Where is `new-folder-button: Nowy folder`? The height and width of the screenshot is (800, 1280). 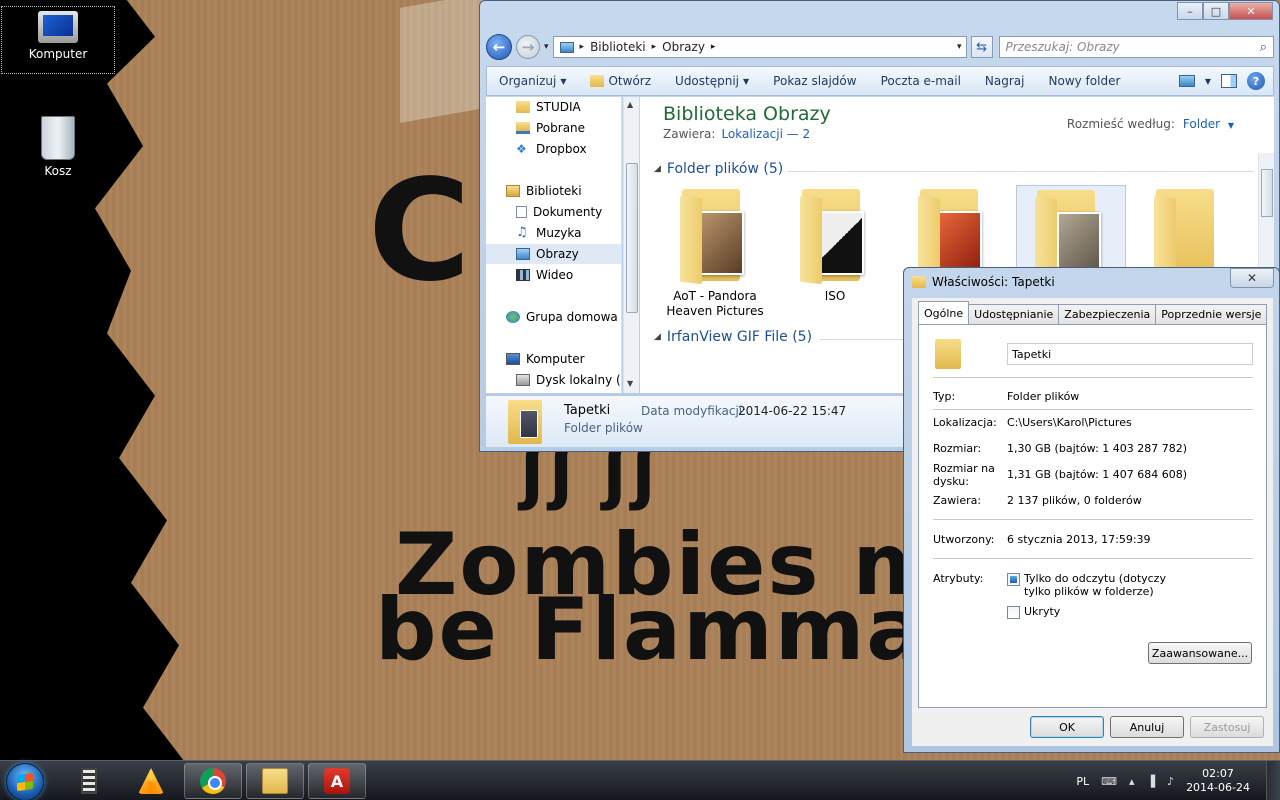 new-folder-button: Nowy folder is located at coordinates (1085, 81).